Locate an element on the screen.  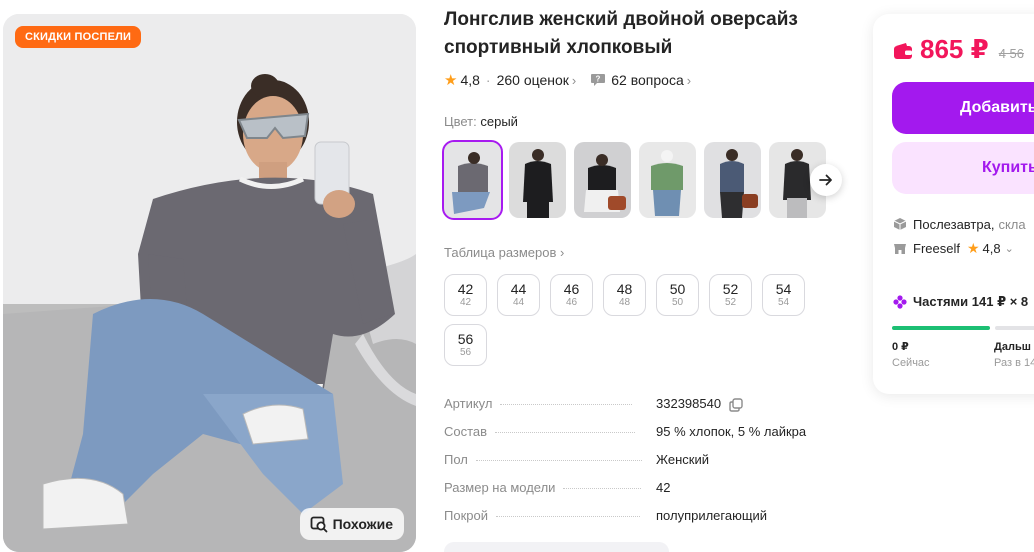
spec-value: Женский is located at coordinates (682, 459).